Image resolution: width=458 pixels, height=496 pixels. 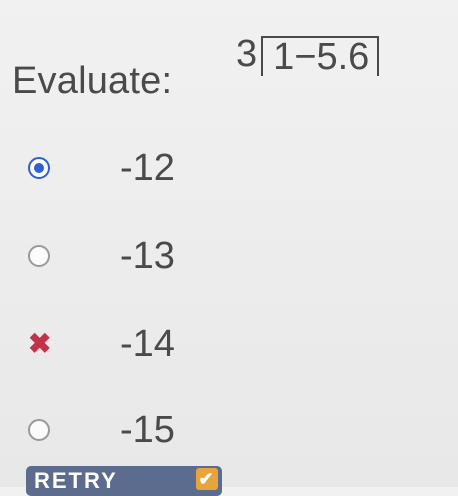 I want to click on answer-option-label: -15, so click(x=147, y=430).